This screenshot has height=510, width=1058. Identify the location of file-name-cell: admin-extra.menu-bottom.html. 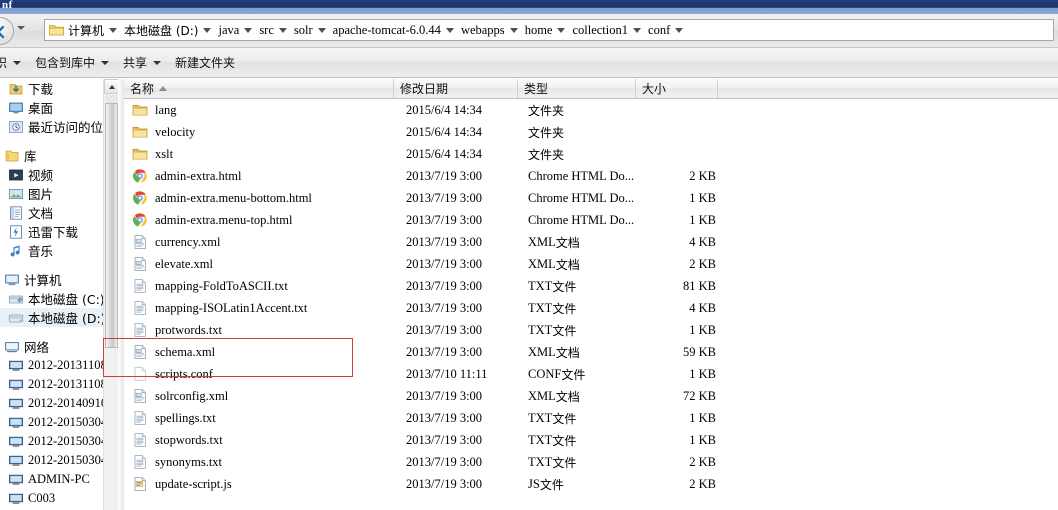
(222, 198).